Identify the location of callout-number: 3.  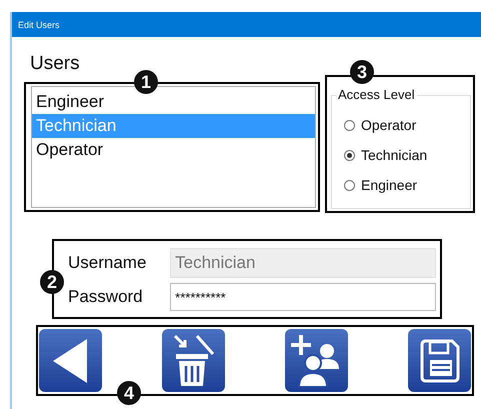
(362, 72).